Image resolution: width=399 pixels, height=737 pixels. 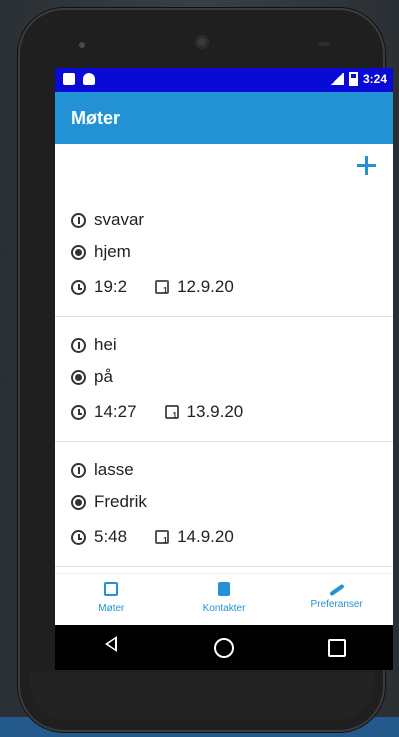 I want to click on add-meeting-button, so click(x=366, y=165).